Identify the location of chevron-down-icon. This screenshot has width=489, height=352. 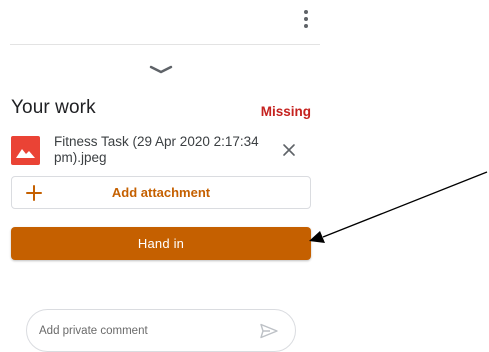
(161, 70).